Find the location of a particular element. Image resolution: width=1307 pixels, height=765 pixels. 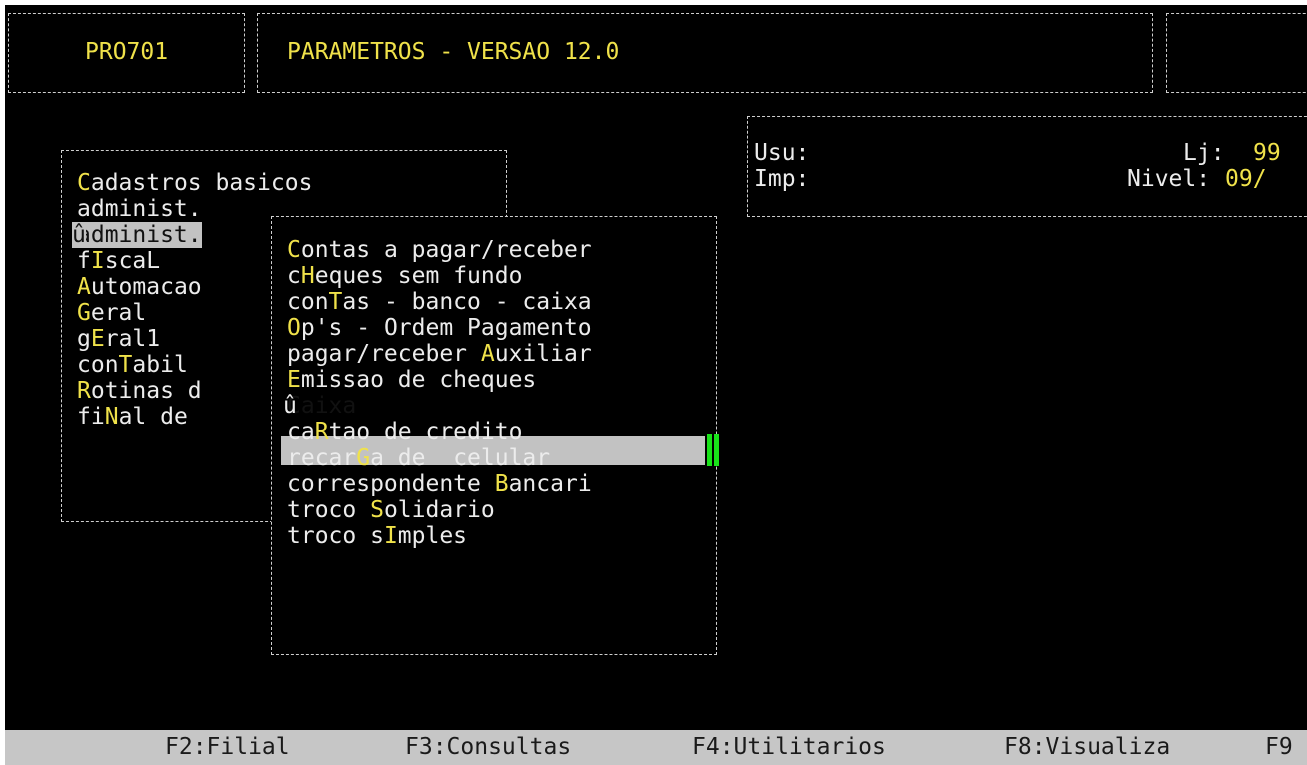

menu-item-text: as - banco - caixa is located at coordinates (467, 302).